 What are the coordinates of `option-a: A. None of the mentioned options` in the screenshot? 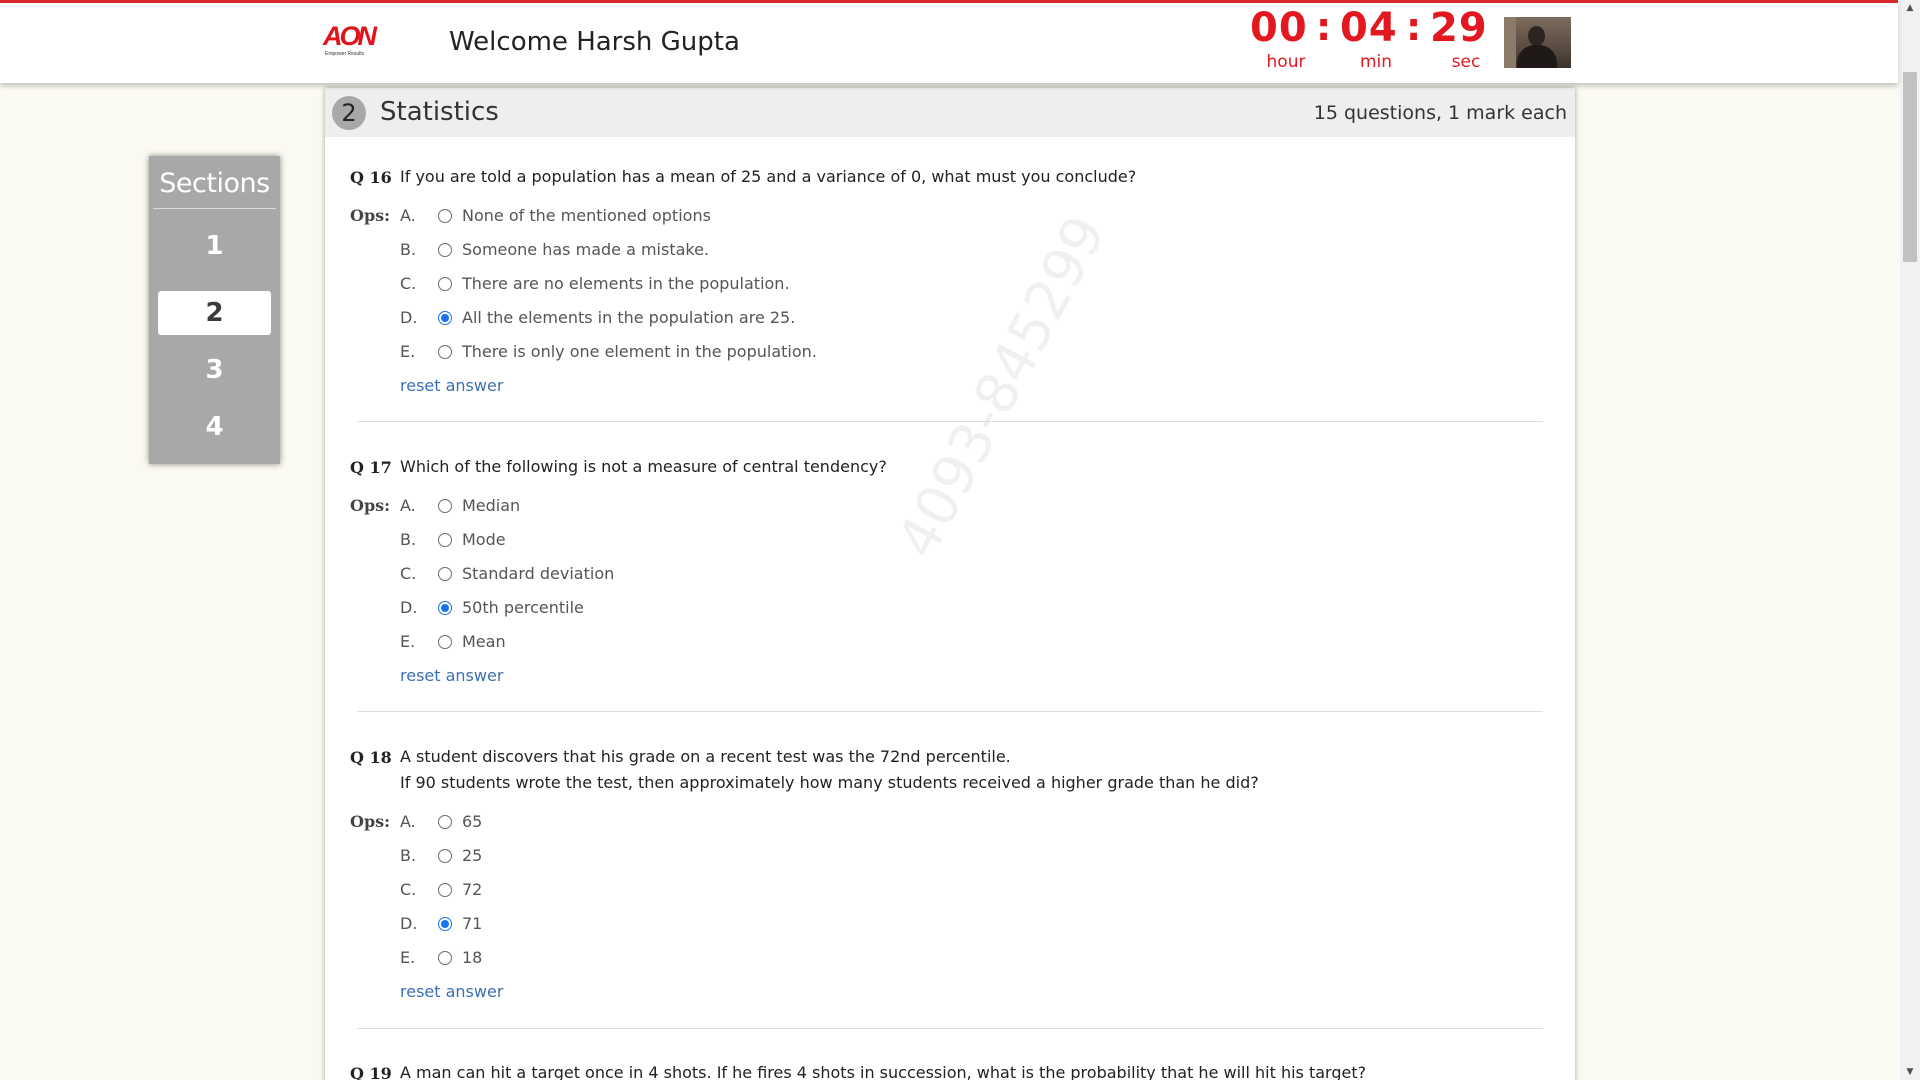 It's located at (800, 217).